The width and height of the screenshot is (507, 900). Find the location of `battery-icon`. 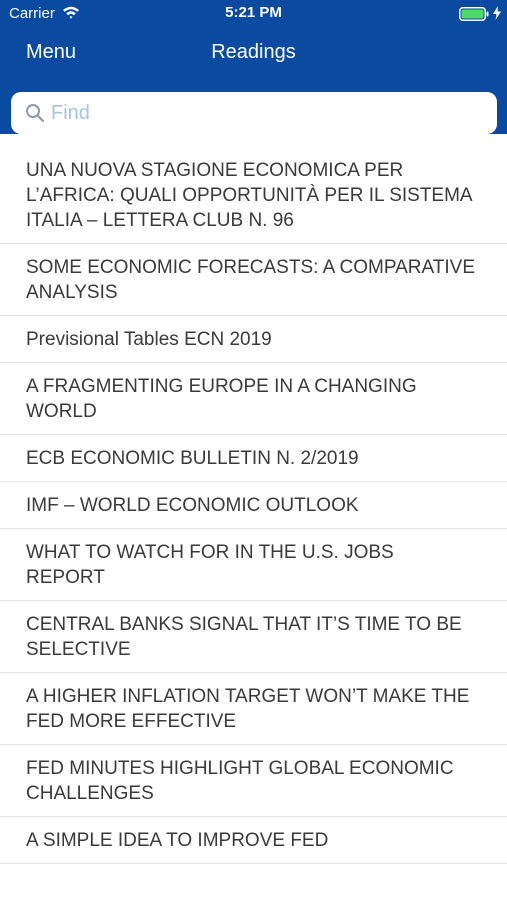

battery-icon is located at coordinates (474, 14).